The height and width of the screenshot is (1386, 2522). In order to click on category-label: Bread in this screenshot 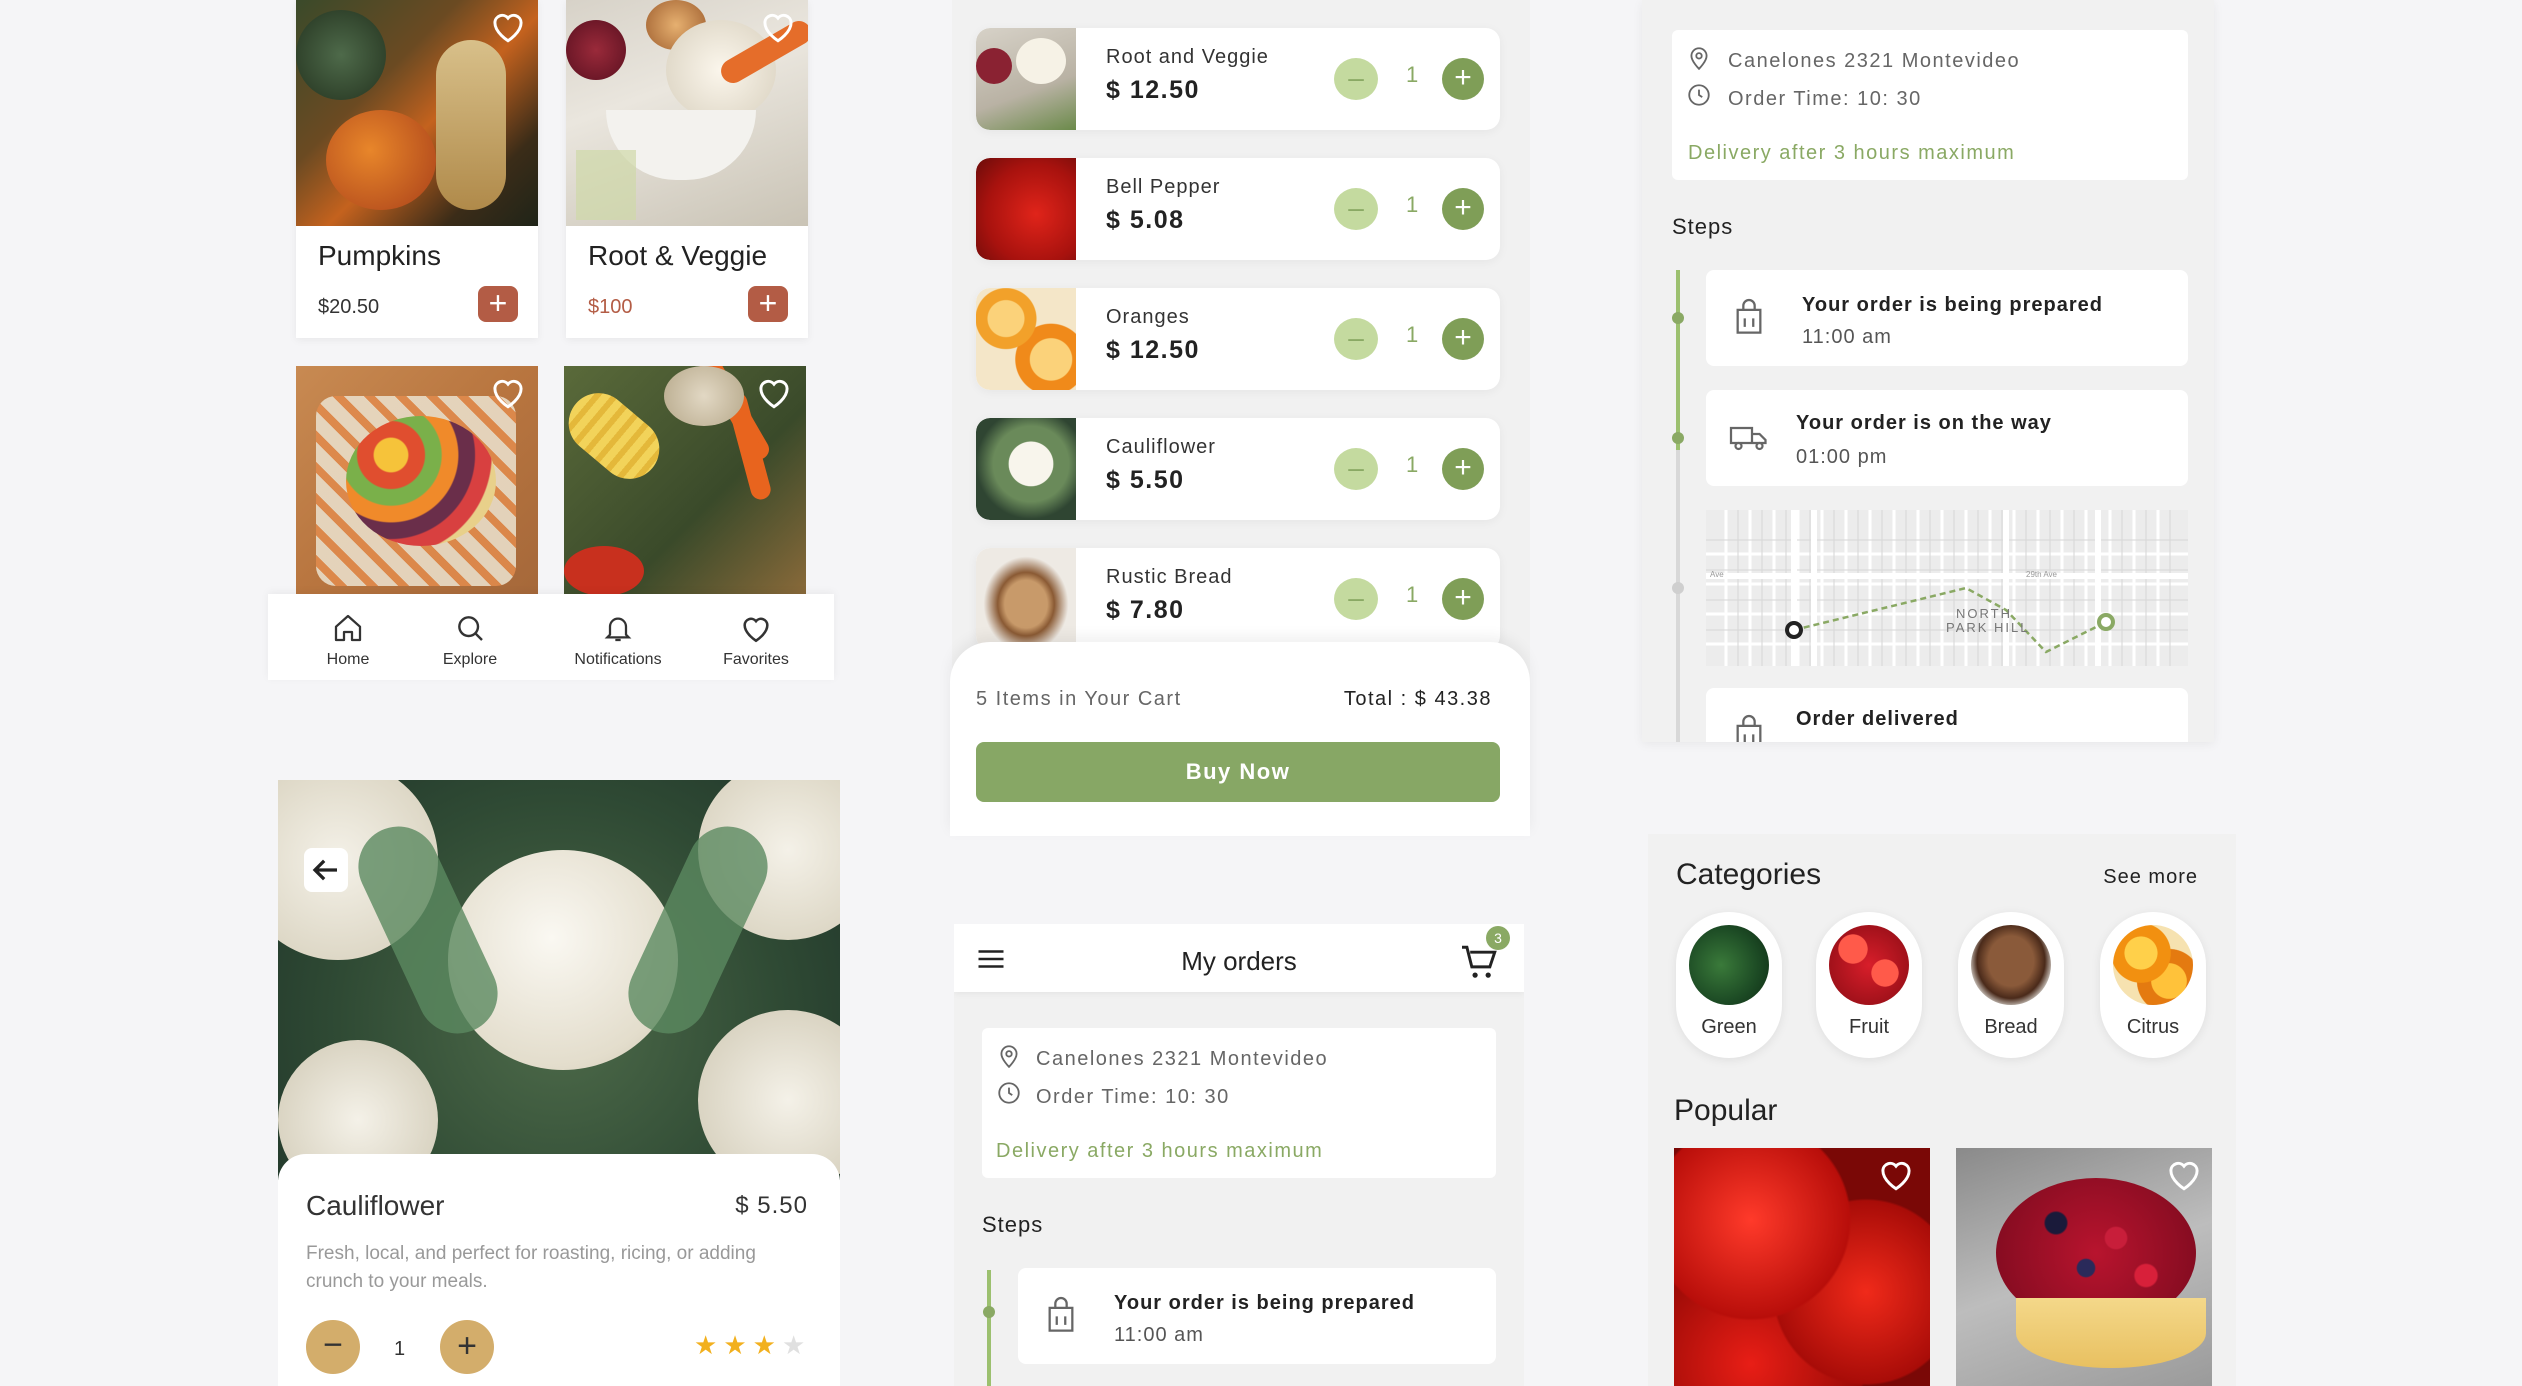, I will do `click(2011, 1027)`.